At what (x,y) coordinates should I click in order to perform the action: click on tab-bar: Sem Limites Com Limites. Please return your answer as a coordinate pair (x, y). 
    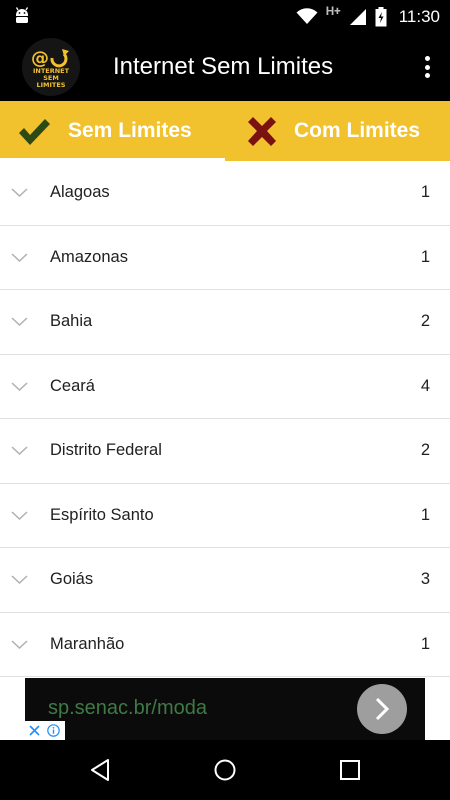
    Looking at the image, I should click on (225, 131).